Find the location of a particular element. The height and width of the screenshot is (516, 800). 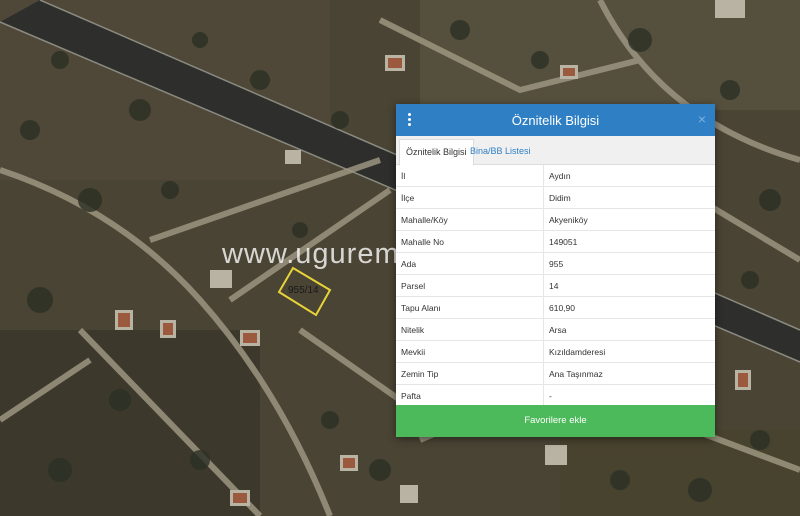

row-value: 610,90 is located at coordinates (629, 307).